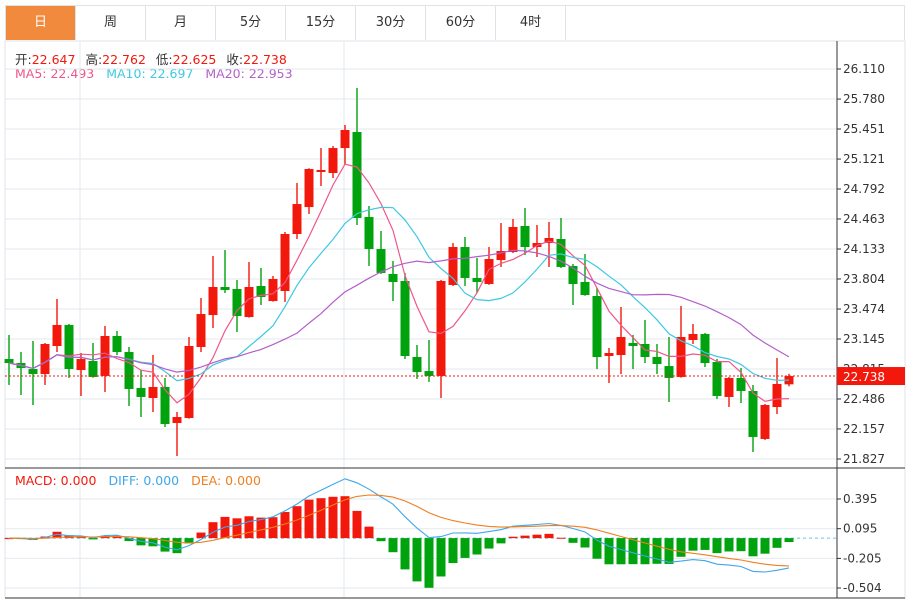 This screenshot has width=912, height=600. Describe the element at coordinates (864, 279) in the screenshot. I see `price-tick-label: 23.804` at that location.